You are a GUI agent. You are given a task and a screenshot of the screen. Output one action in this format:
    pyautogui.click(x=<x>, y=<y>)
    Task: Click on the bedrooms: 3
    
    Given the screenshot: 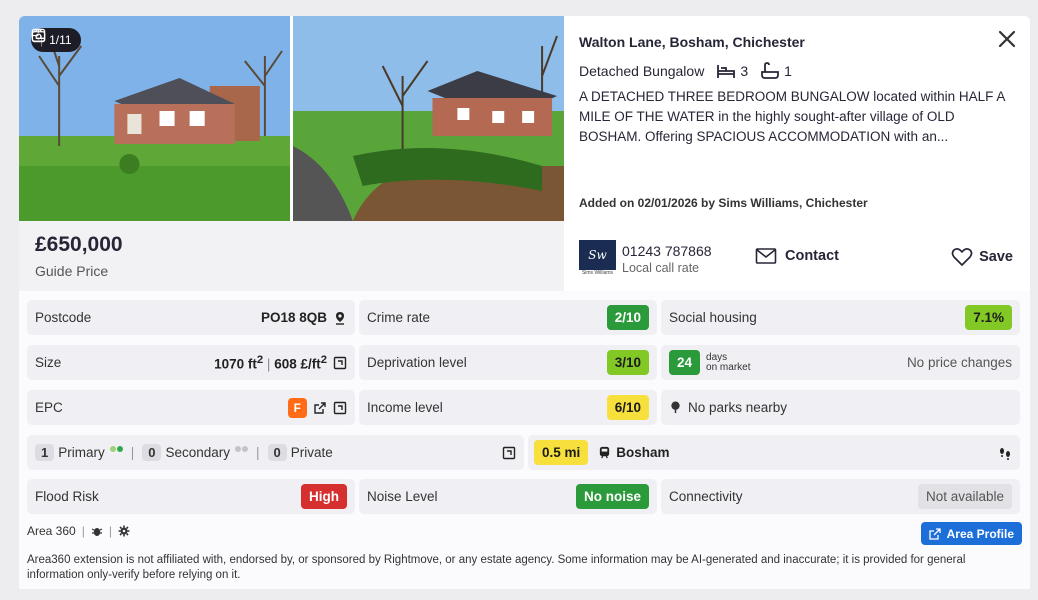 What is the action you would take?
    pyautogui.click(x=732, y=71)
    